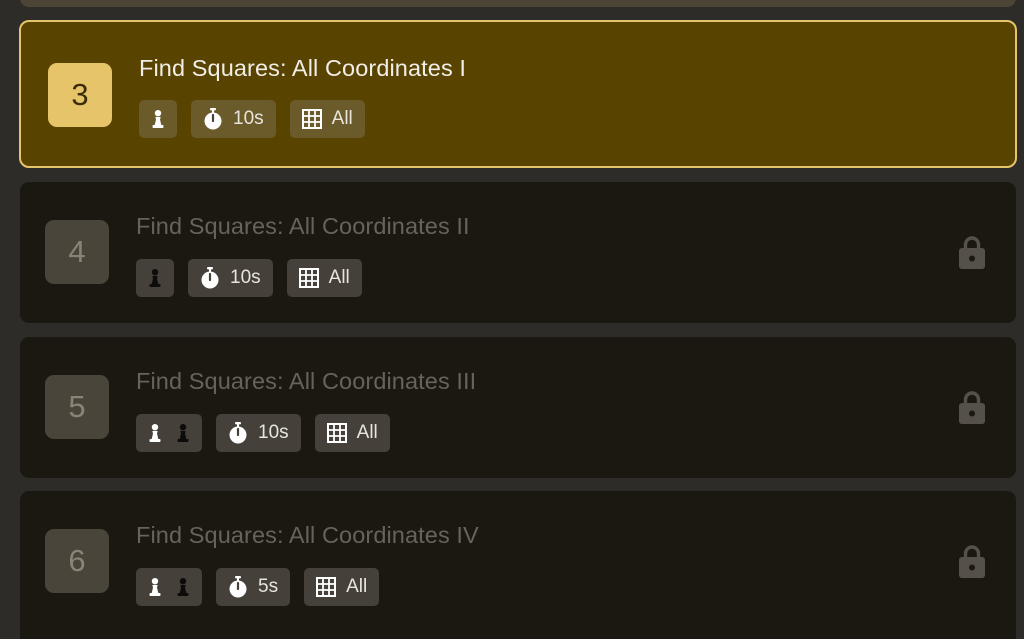 This screenshot has height=639, width=1024. What do you see at coordinates (307, 535) in the screenshot?
I see `lesson-title: Find Squares: All Coordinates IV` at bounding box center [307, 535].